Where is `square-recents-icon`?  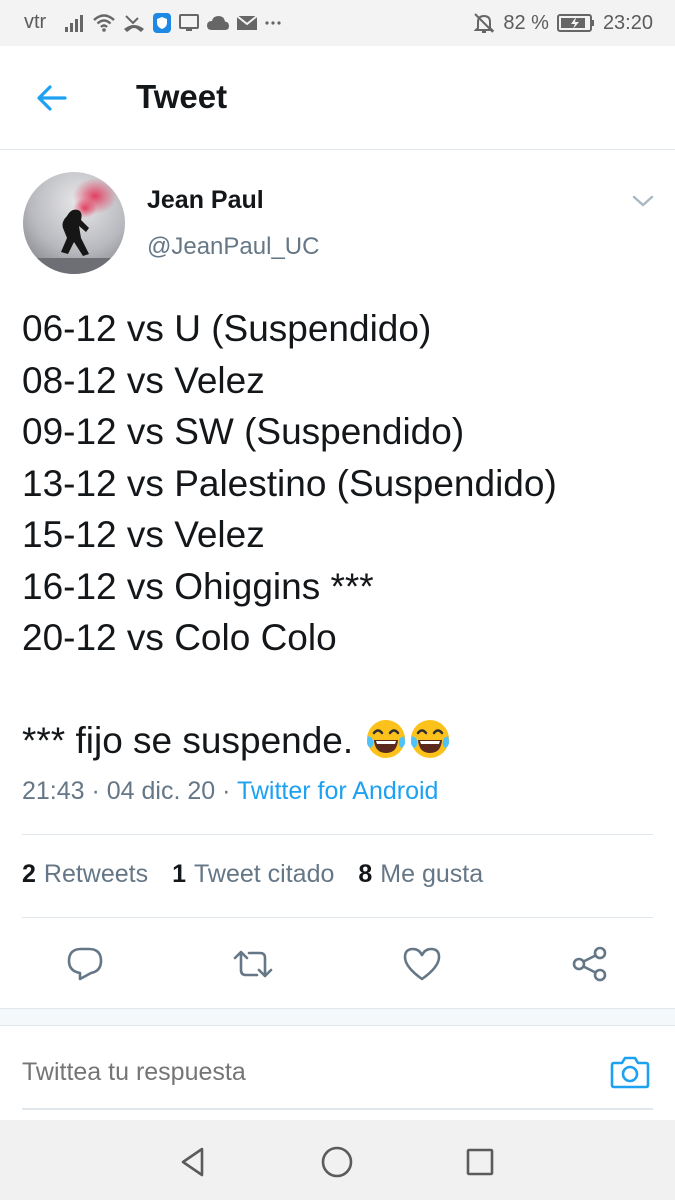 square-recents-icon is located at coordinates (480, 1162).